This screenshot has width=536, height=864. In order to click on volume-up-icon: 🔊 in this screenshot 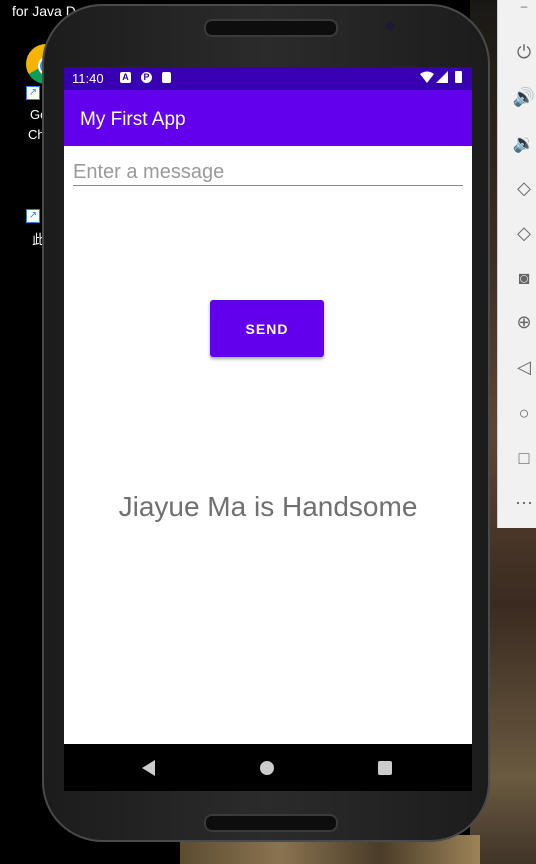, I will do `click(524, 97)`.